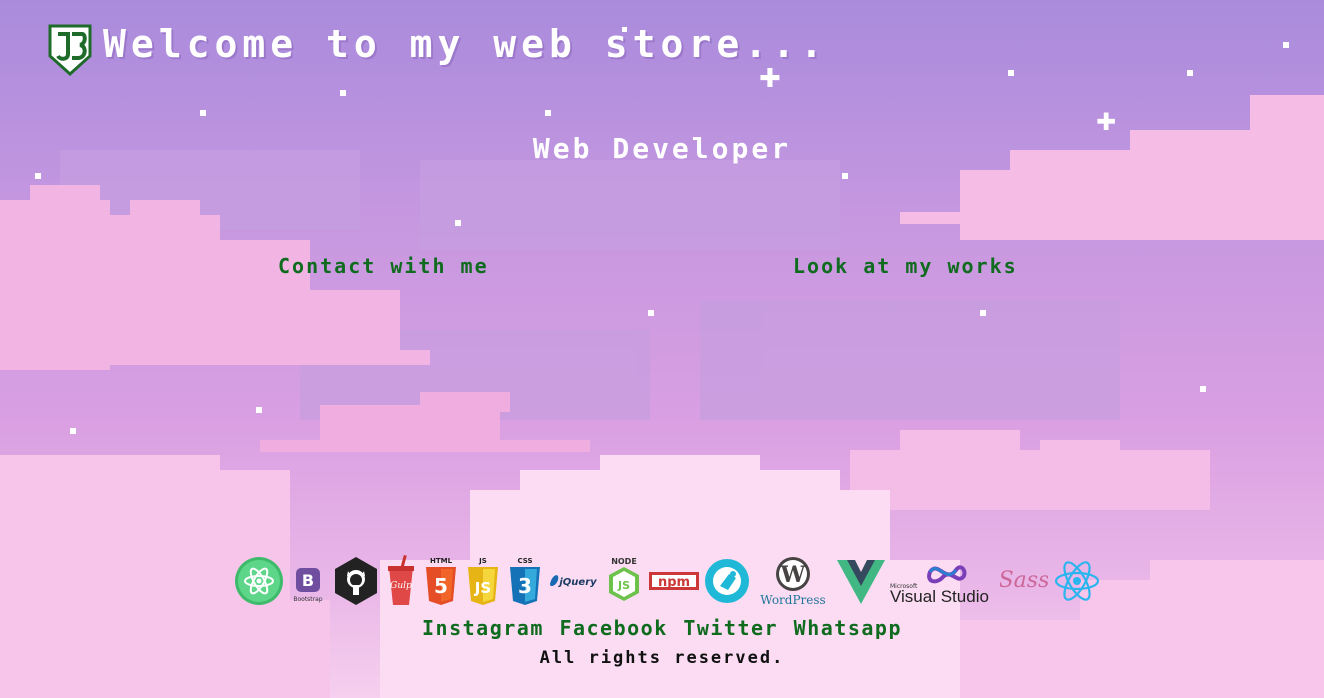 The width and height of the screenshot is (1324, 698). What do you see at coordinates (383, 266) in the screenshot?
I see `contact-link: Contact with me` at bounding box center [383, 266].